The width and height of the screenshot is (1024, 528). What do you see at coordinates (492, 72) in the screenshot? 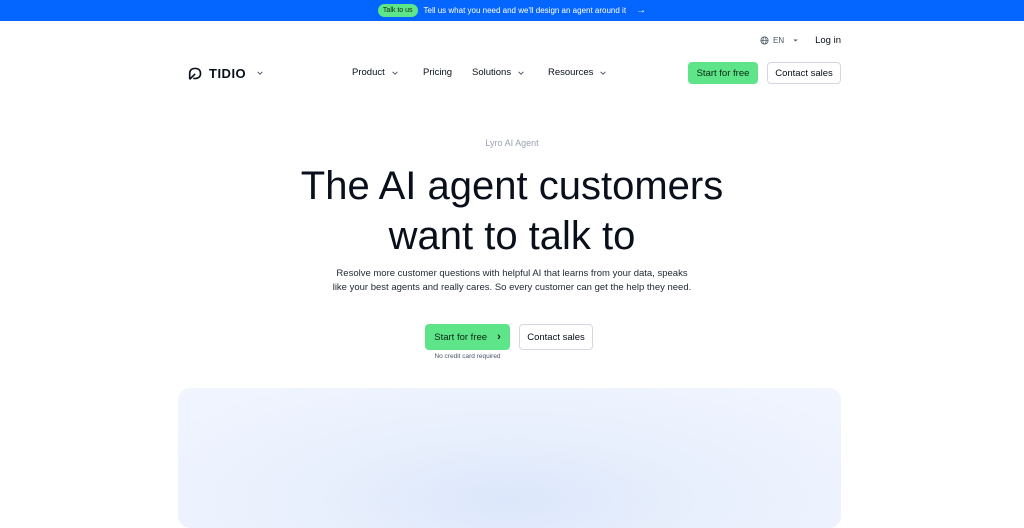
I see `nav-item-label: Solutions` at bounding box center [492, 72].